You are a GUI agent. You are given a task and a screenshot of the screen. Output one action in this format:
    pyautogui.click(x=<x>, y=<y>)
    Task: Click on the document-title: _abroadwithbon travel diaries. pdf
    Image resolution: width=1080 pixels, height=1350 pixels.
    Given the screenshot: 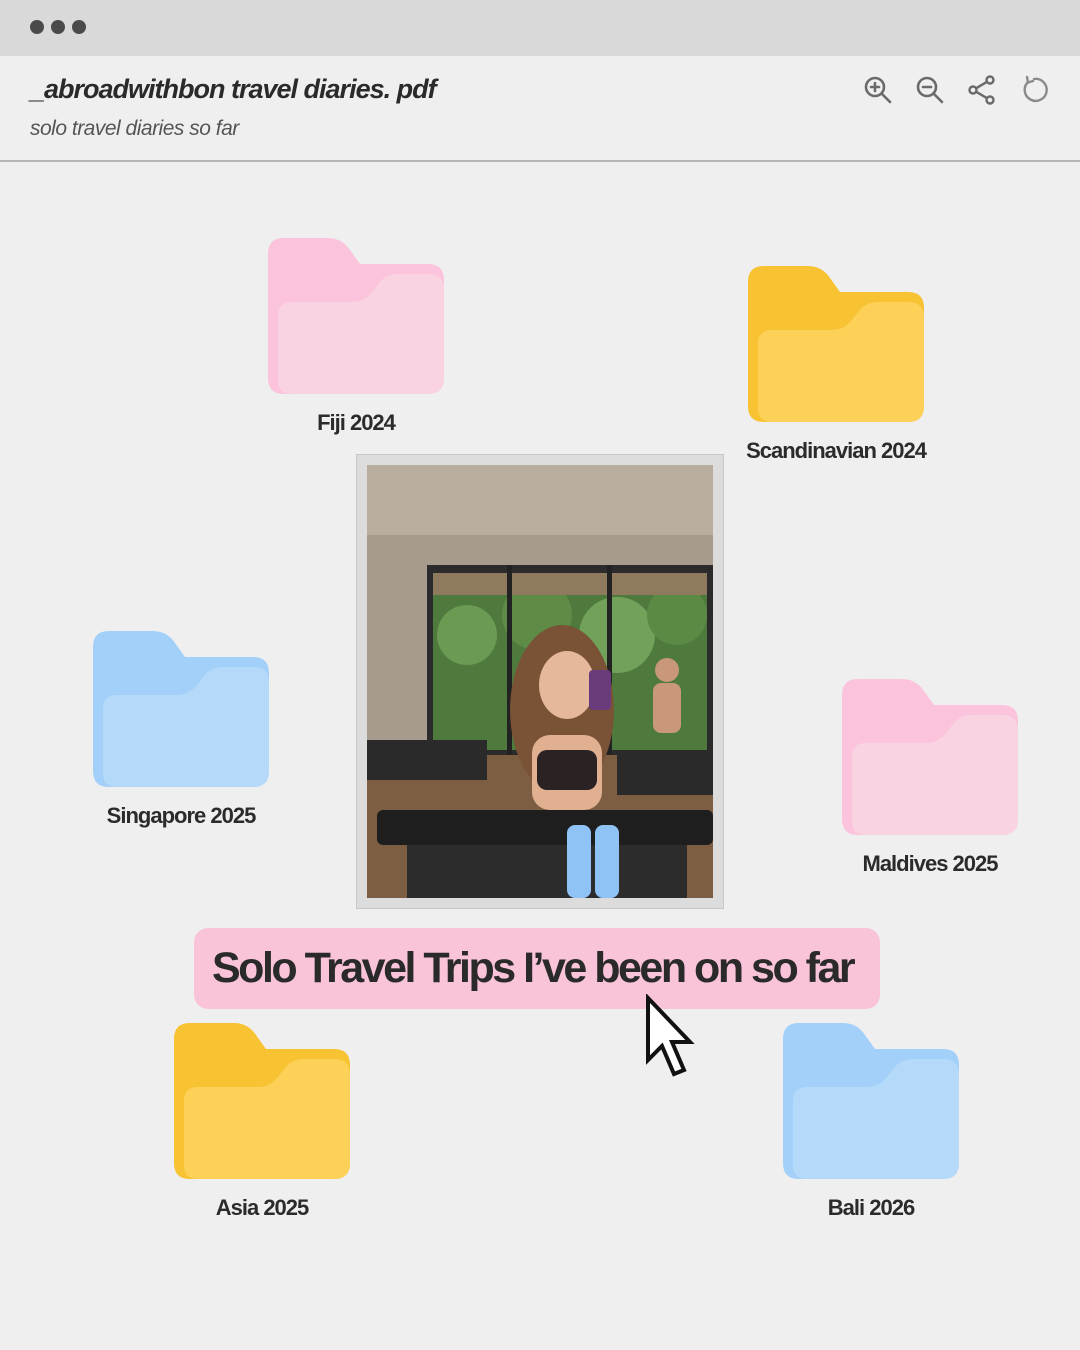 What is the action you would take?
    pyautogui.click(x=233, y=89)
    